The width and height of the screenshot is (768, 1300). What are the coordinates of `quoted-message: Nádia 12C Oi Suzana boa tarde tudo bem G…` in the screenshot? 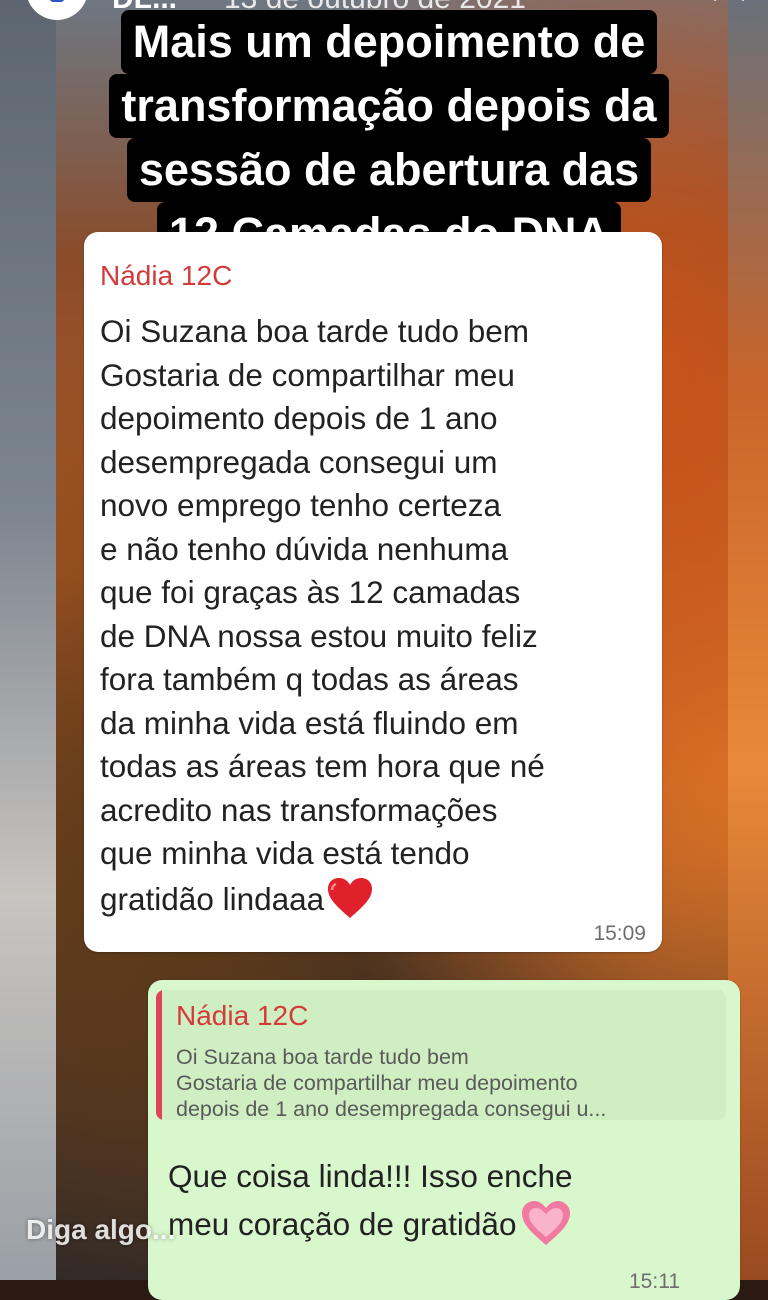 It's located at (441, 1055).